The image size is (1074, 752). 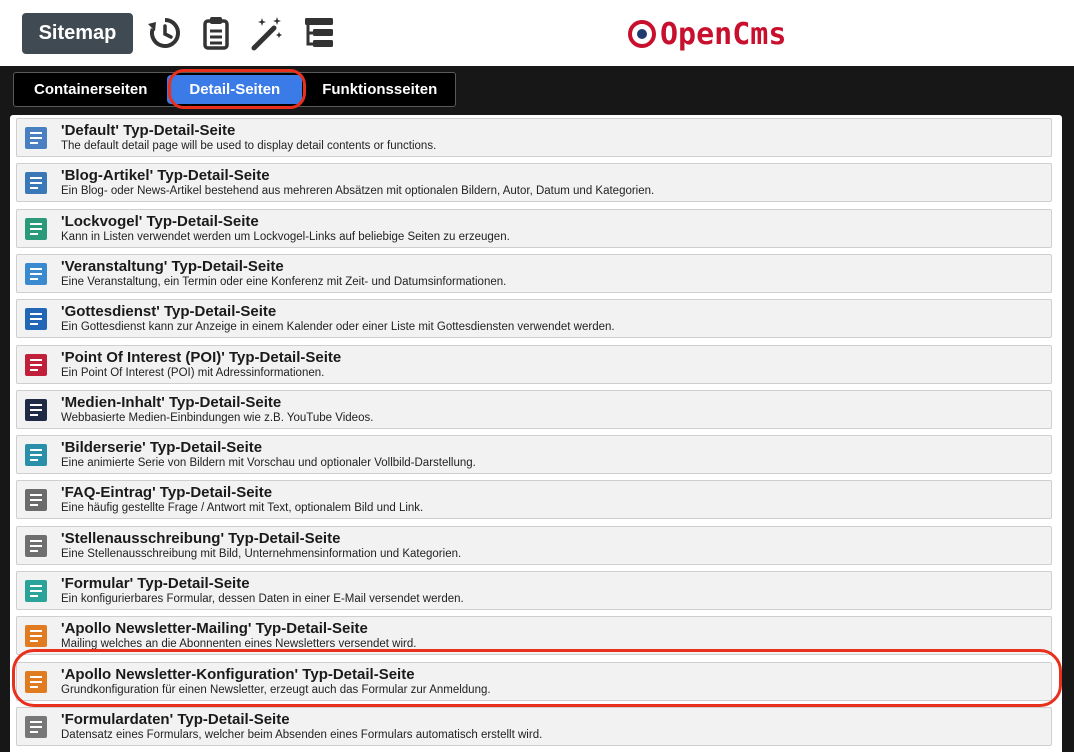 What do you see at coordinates (36, 500) in the screenshot?
I see `question-icon` at bounding box center [36, 500].